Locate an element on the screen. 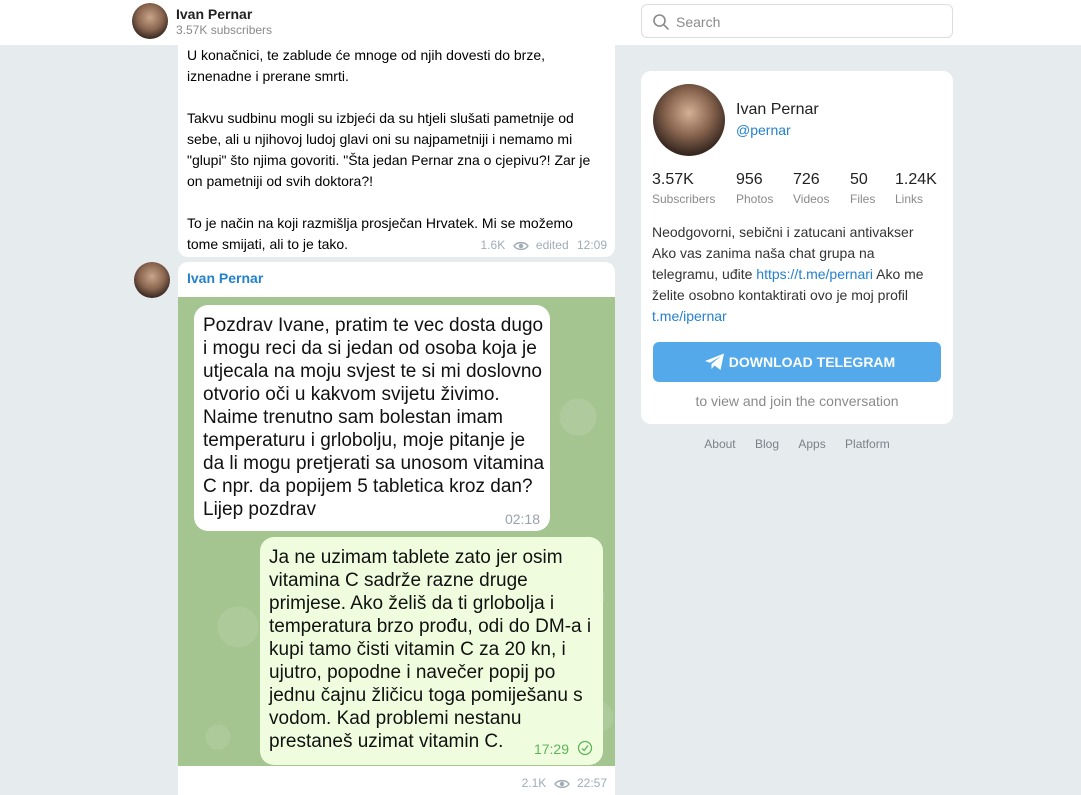  stat-label: Links is located at coordinates (909, 199).